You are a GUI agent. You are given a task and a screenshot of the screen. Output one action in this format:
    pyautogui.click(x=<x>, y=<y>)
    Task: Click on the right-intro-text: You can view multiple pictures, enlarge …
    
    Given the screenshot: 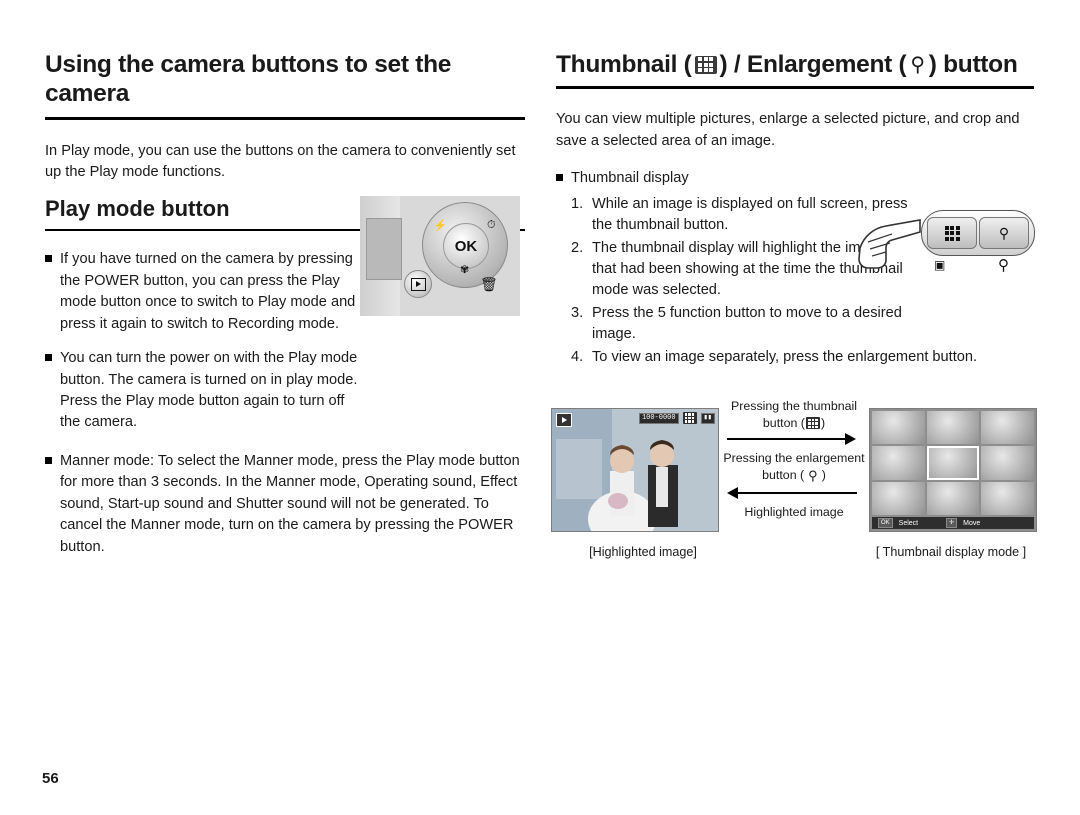 What is the action you would take?
    pyautogui.click(x=788, y=130)
    